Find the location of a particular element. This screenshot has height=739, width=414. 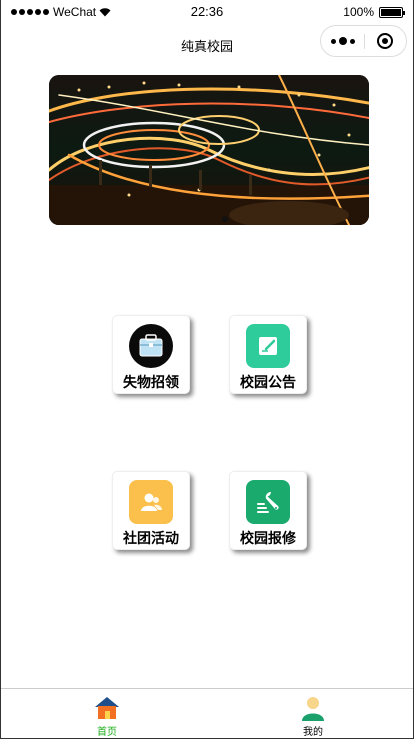

swiper-indicator-dot is located at coordinates (225, 219).